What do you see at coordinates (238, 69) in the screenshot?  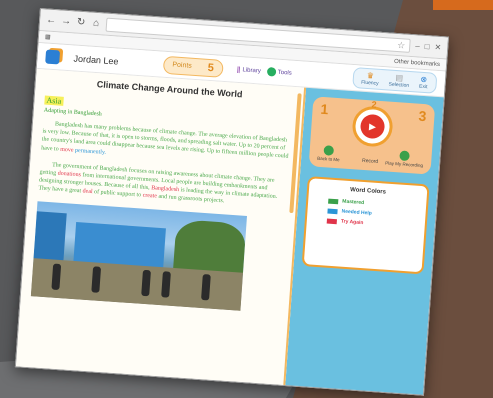 I see `books-icon: ‖` at bounding box center [238, 69].